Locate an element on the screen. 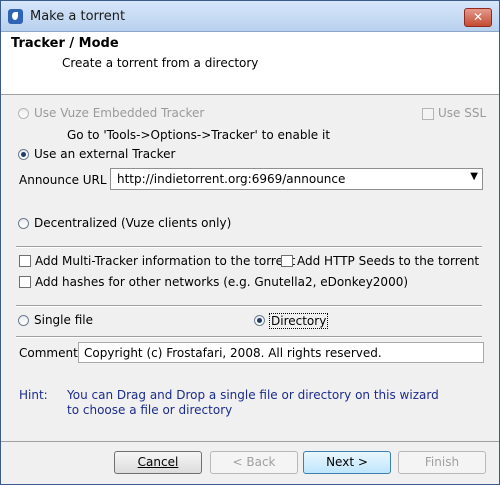  single-file-radio is located at coordinates (23, 320).